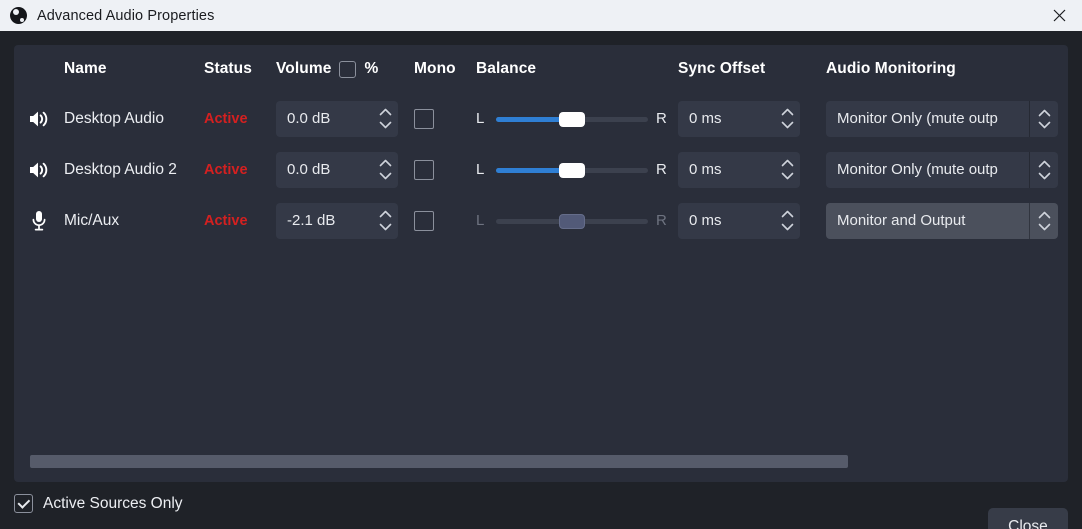  Describe the element at coordinates (722, 68) in the screenshot. I see `header-sync-offset: Sync Offset` at that location.